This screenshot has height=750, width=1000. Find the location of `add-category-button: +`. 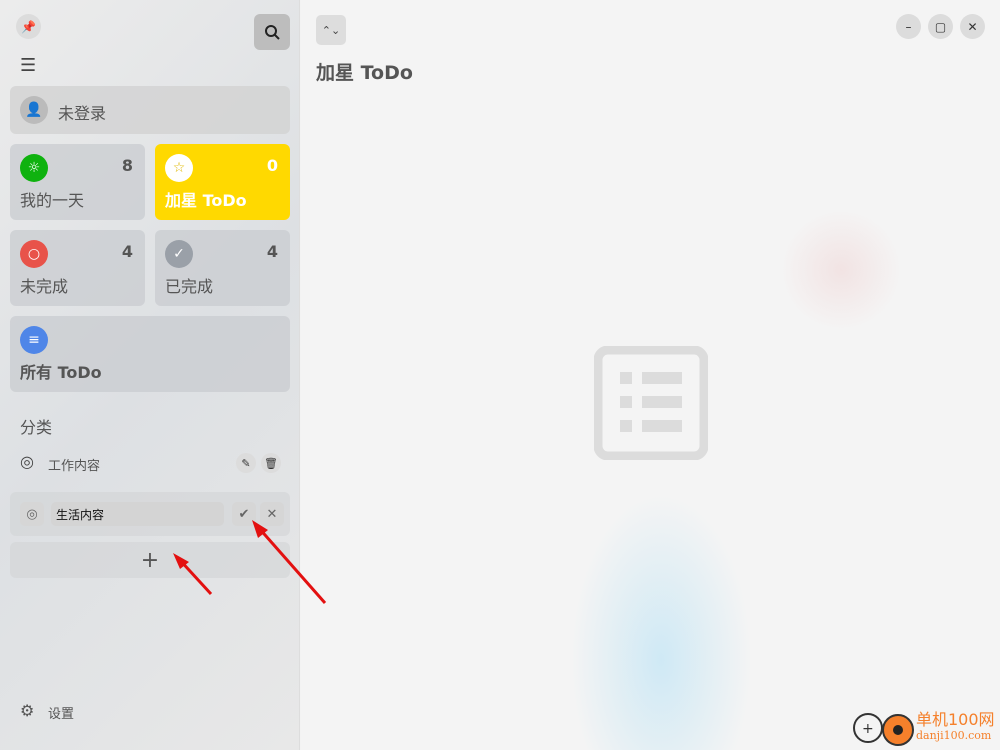

add-category-button: + is located at coordinates (150, 560).